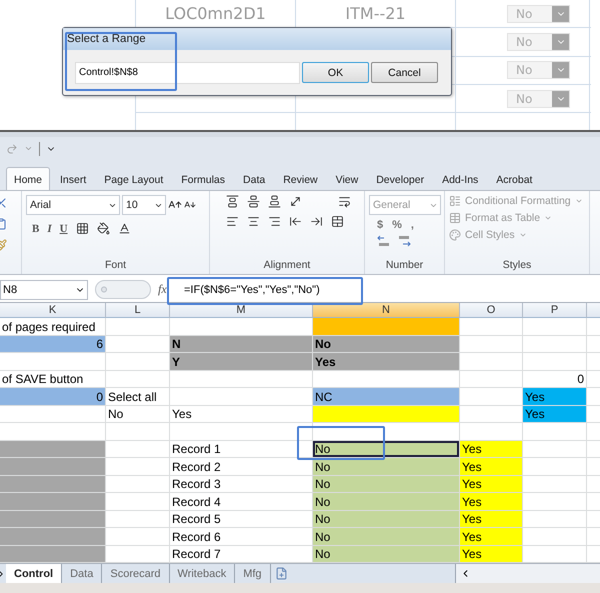 Image resolution: width=600 pixels, height=593 pixels. What do you see at coordinates (123, 289) in the screenshot?
I see `formula-controls` at bounding box center [123, 289].